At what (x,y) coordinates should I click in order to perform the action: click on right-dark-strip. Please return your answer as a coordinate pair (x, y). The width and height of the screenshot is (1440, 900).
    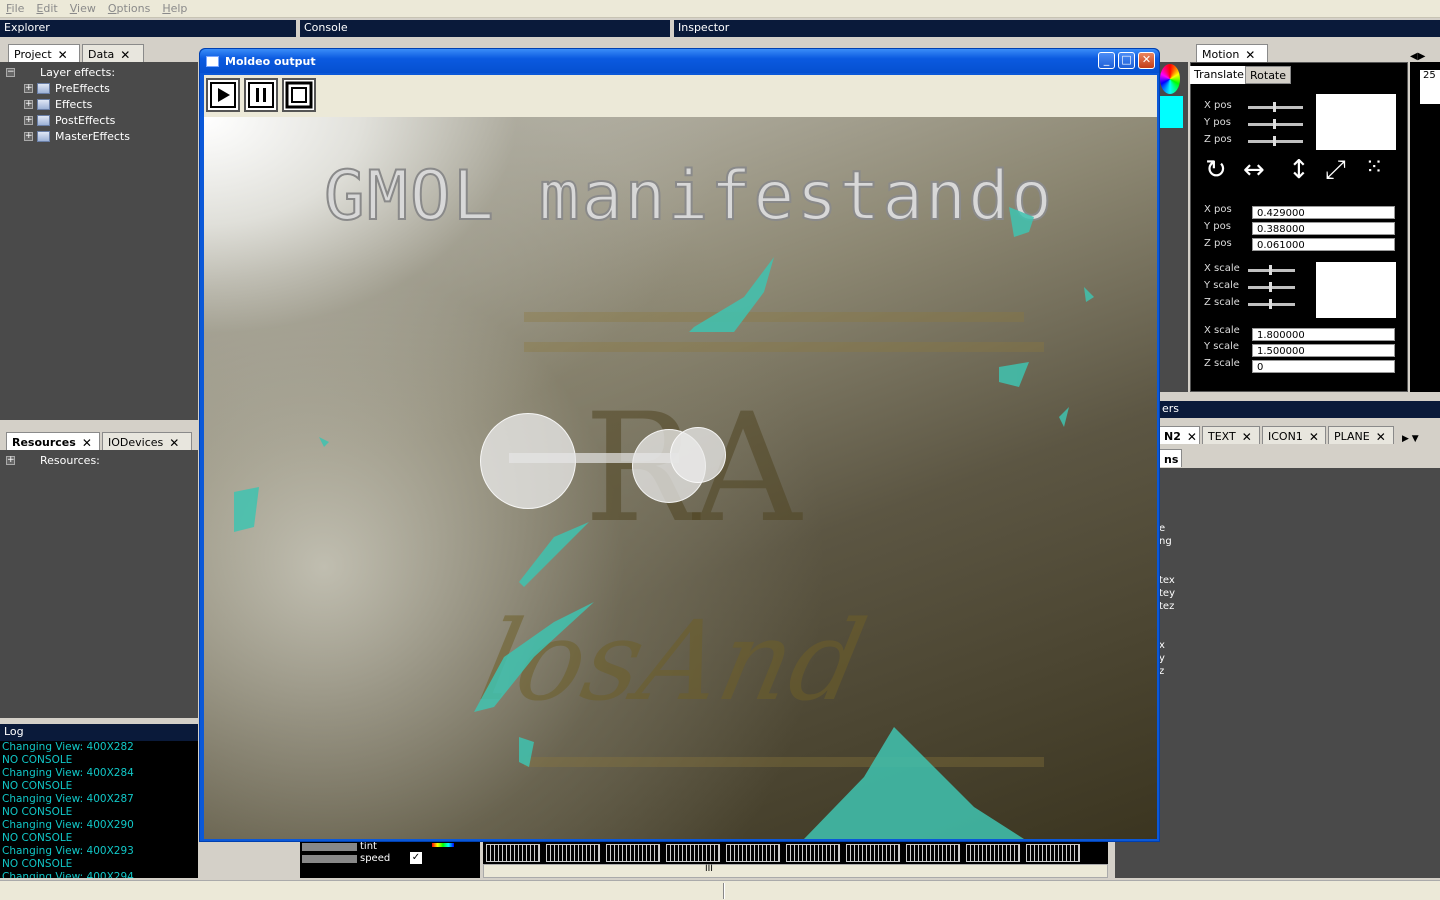
    Looking at the image, I should click on (1425, 227).